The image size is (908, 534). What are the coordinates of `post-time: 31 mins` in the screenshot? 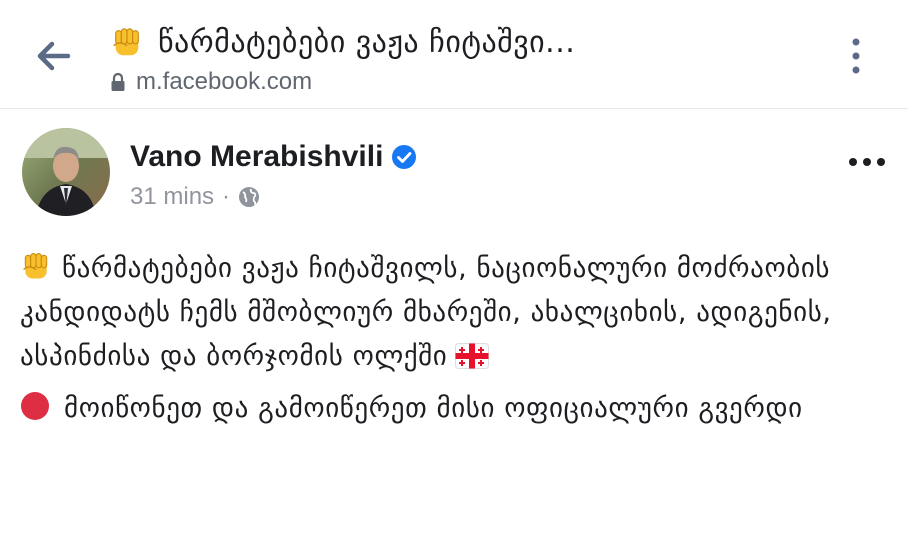 It's located at (172, 197).